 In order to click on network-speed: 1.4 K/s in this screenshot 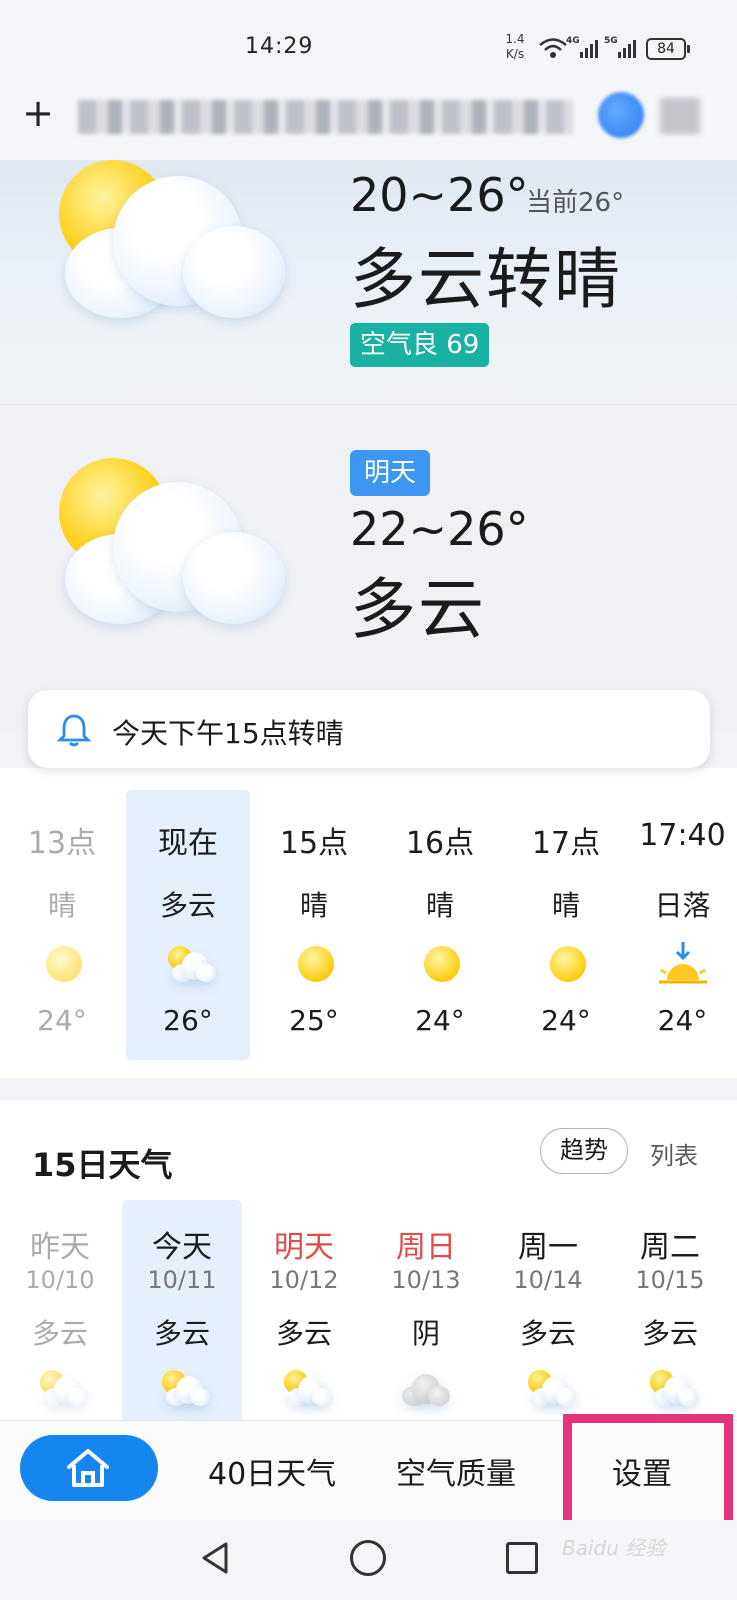, I will do `click(515, 46)`.